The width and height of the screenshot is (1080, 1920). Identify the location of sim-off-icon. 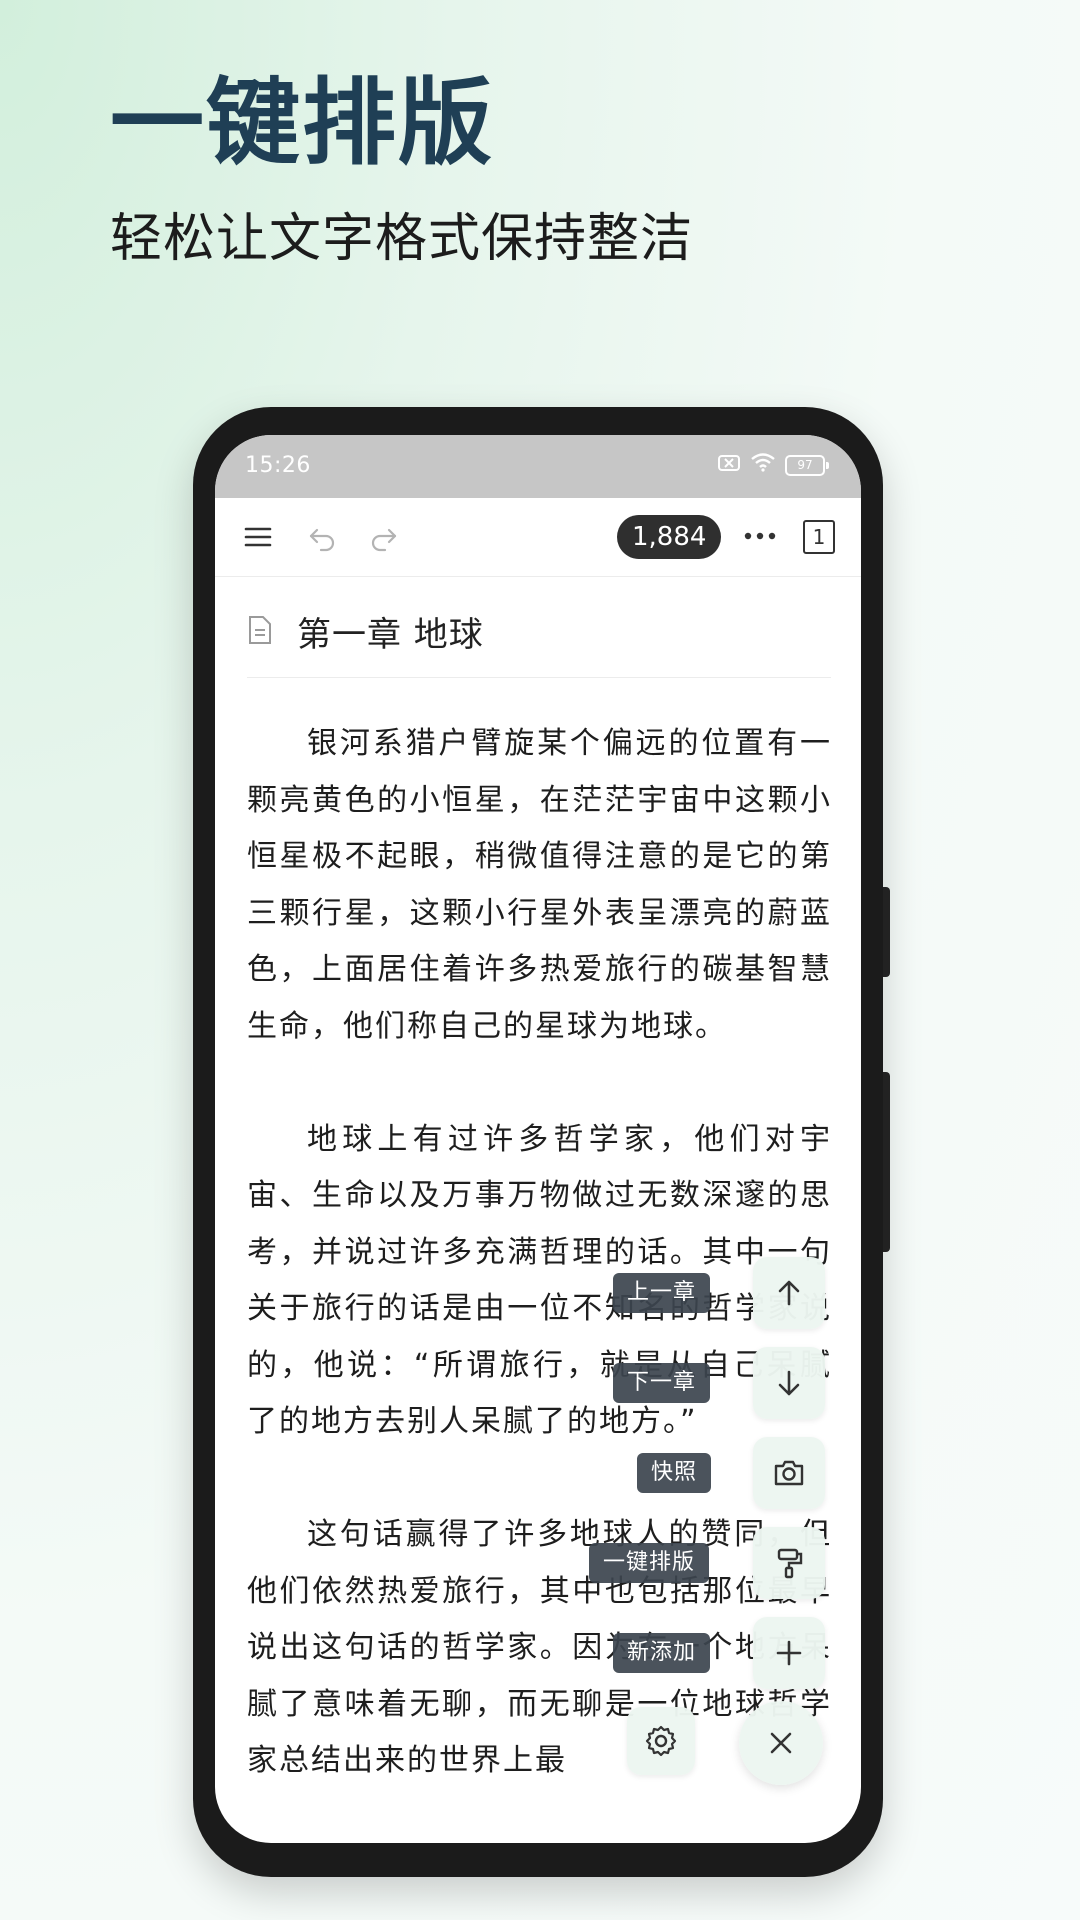
(729, 465).